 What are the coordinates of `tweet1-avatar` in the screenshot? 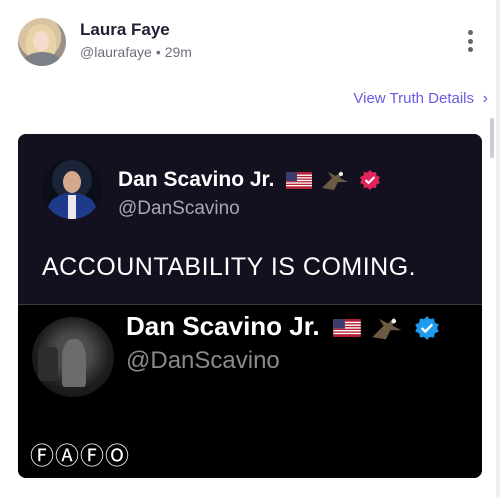 It's located at (72, 189).